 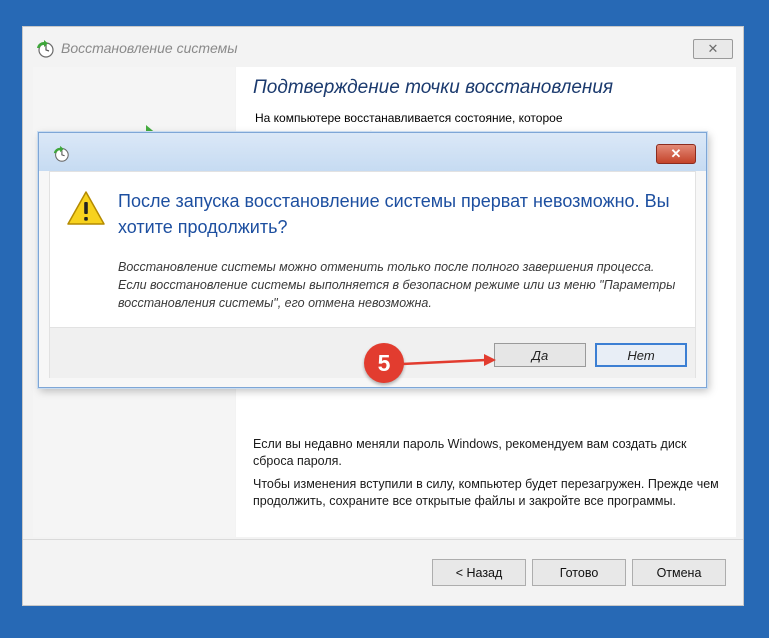 I want to click on yes-button: Да, so click(x=540, y=355).